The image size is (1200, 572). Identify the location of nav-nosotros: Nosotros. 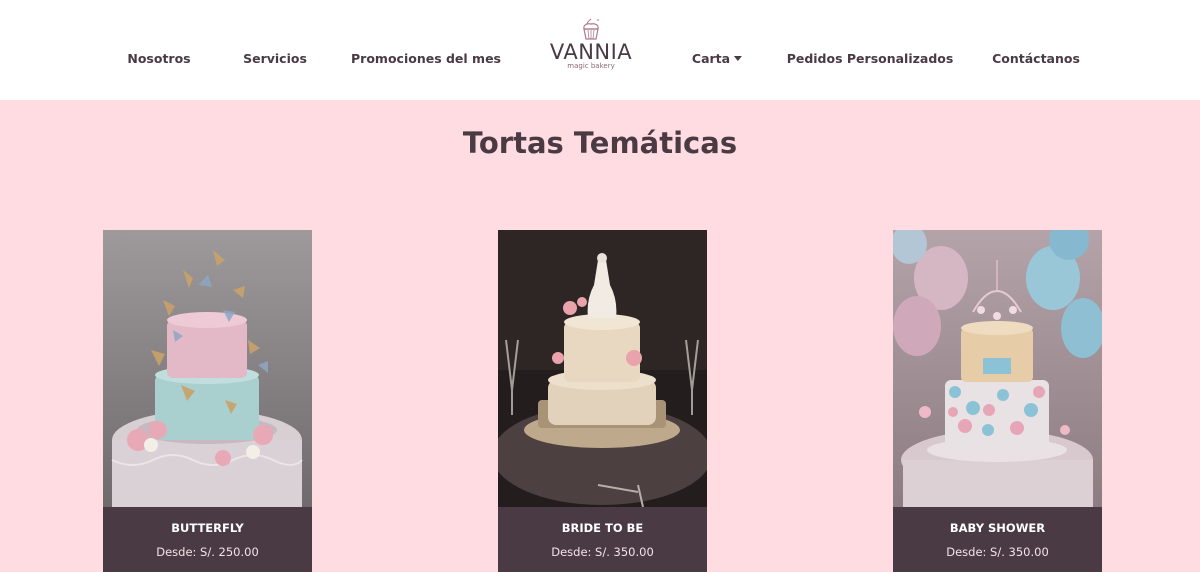
(158, 58).